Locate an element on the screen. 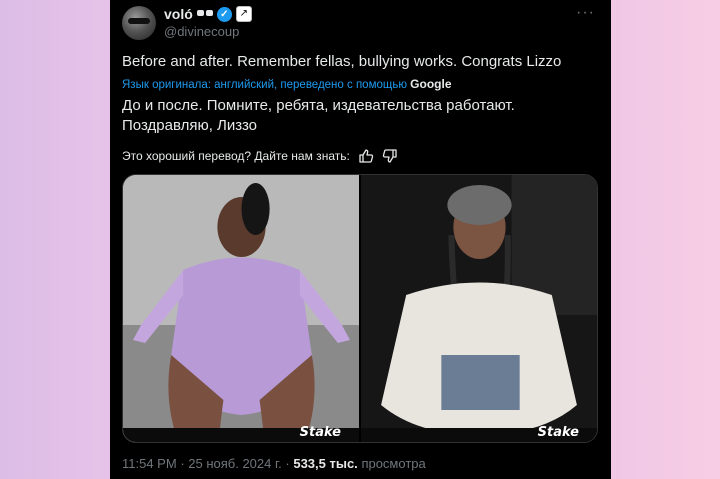 This screenshot has width=720, height=479. tweet-date: 25 нояб. 2024 г. is located at coordinates (235, 463).